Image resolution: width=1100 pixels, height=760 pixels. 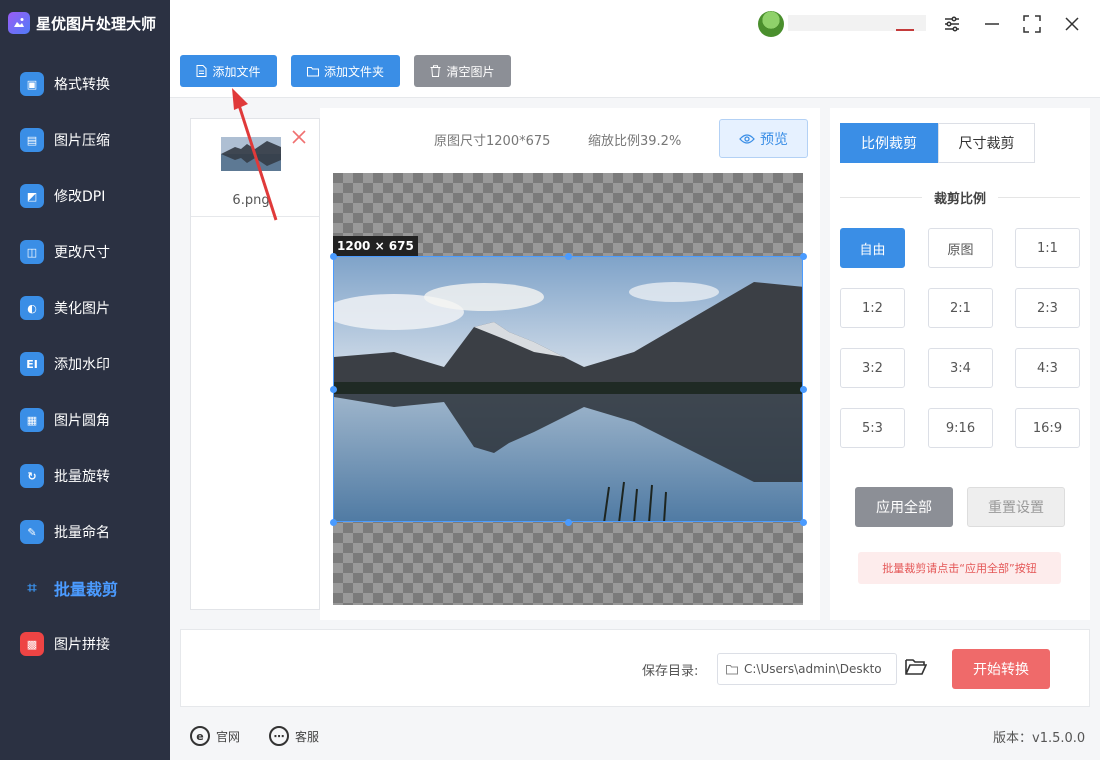 What do you see at coordinates (294, 736) in the screenshot?
I see `support-link: ⋯ 客服` at bounding box center [294, 736].